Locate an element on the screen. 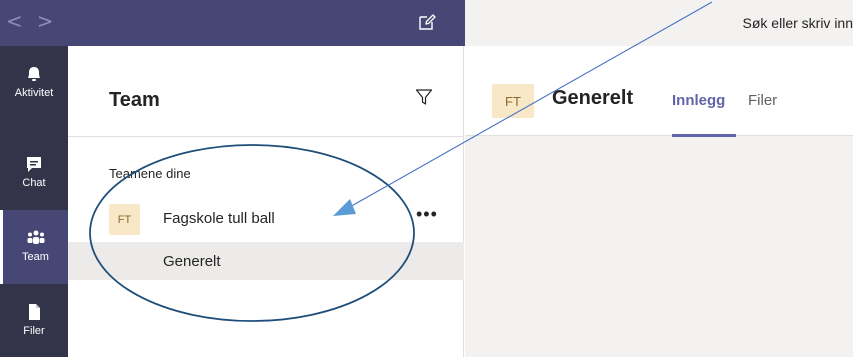  panel-divider is located at coordinates (266, 136).